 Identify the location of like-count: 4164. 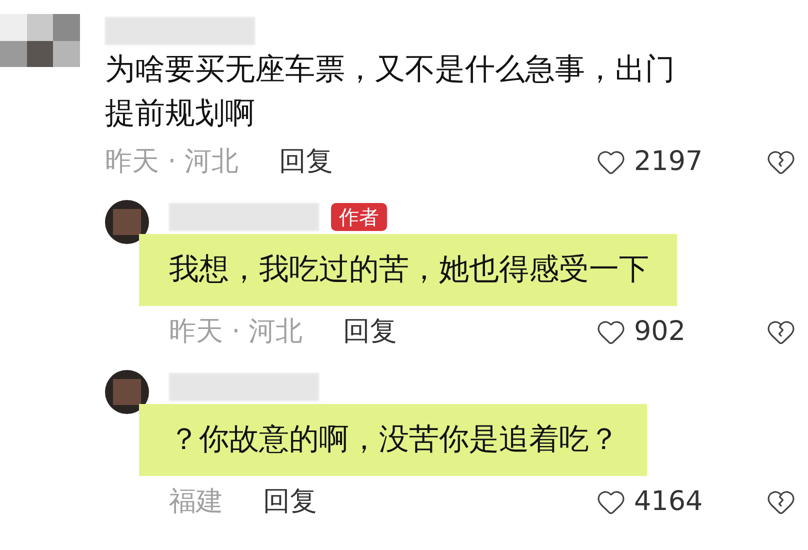
(668, 501).